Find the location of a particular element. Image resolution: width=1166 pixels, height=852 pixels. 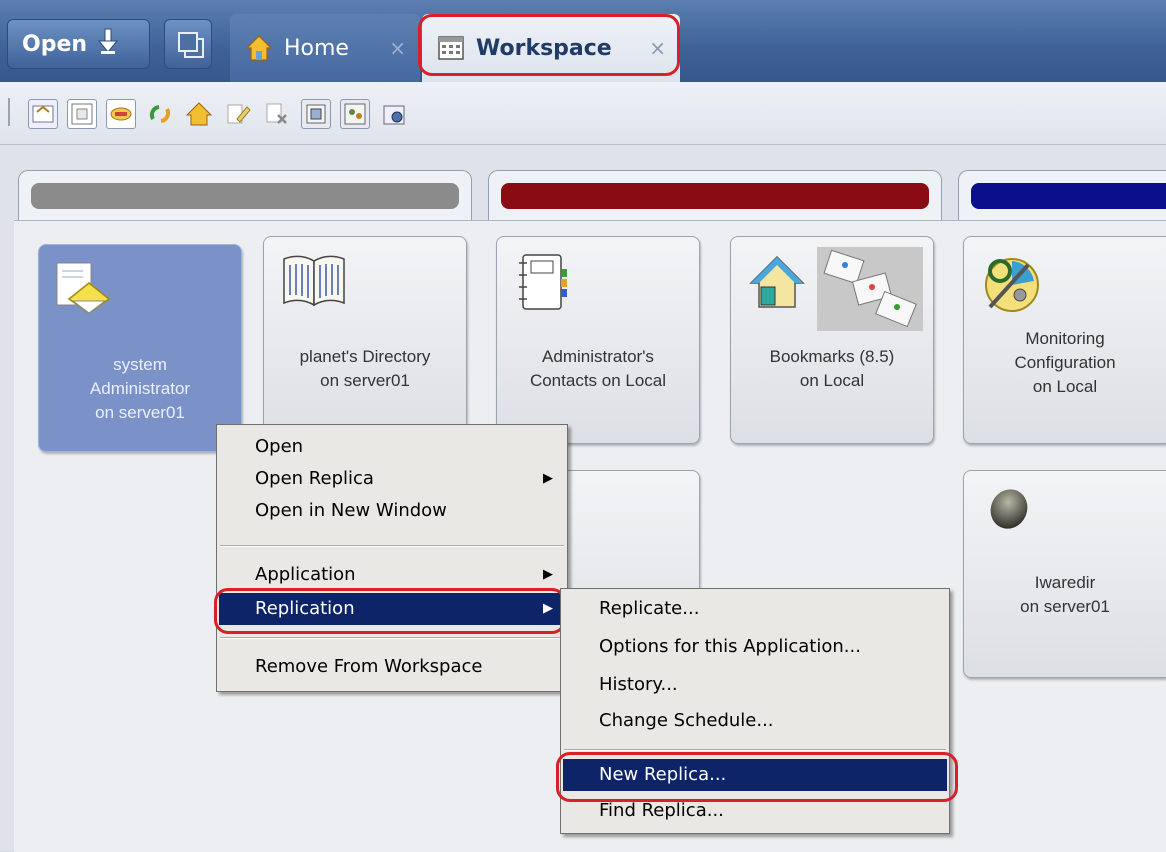

tab-workspace-label: Workspace is located at coordinates (544, 48).